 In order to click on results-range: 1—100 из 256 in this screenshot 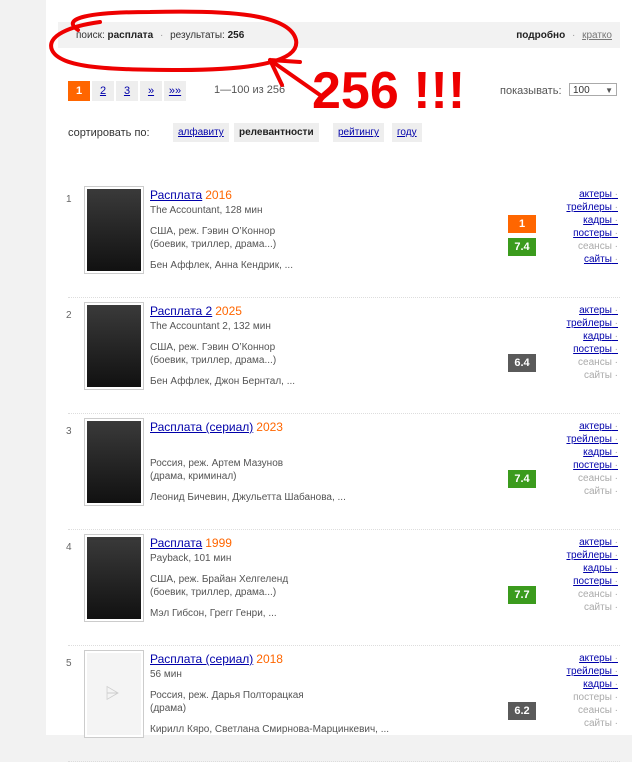, I will do `click(250, 90)`.